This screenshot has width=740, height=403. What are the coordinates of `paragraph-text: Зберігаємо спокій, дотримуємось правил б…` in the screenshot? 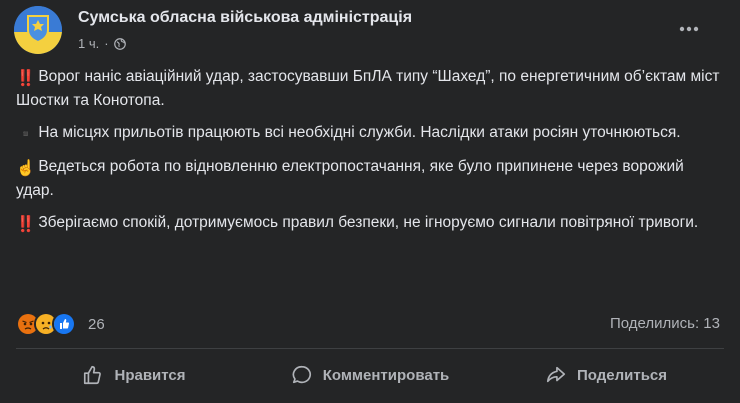 It's located at (368, 222).